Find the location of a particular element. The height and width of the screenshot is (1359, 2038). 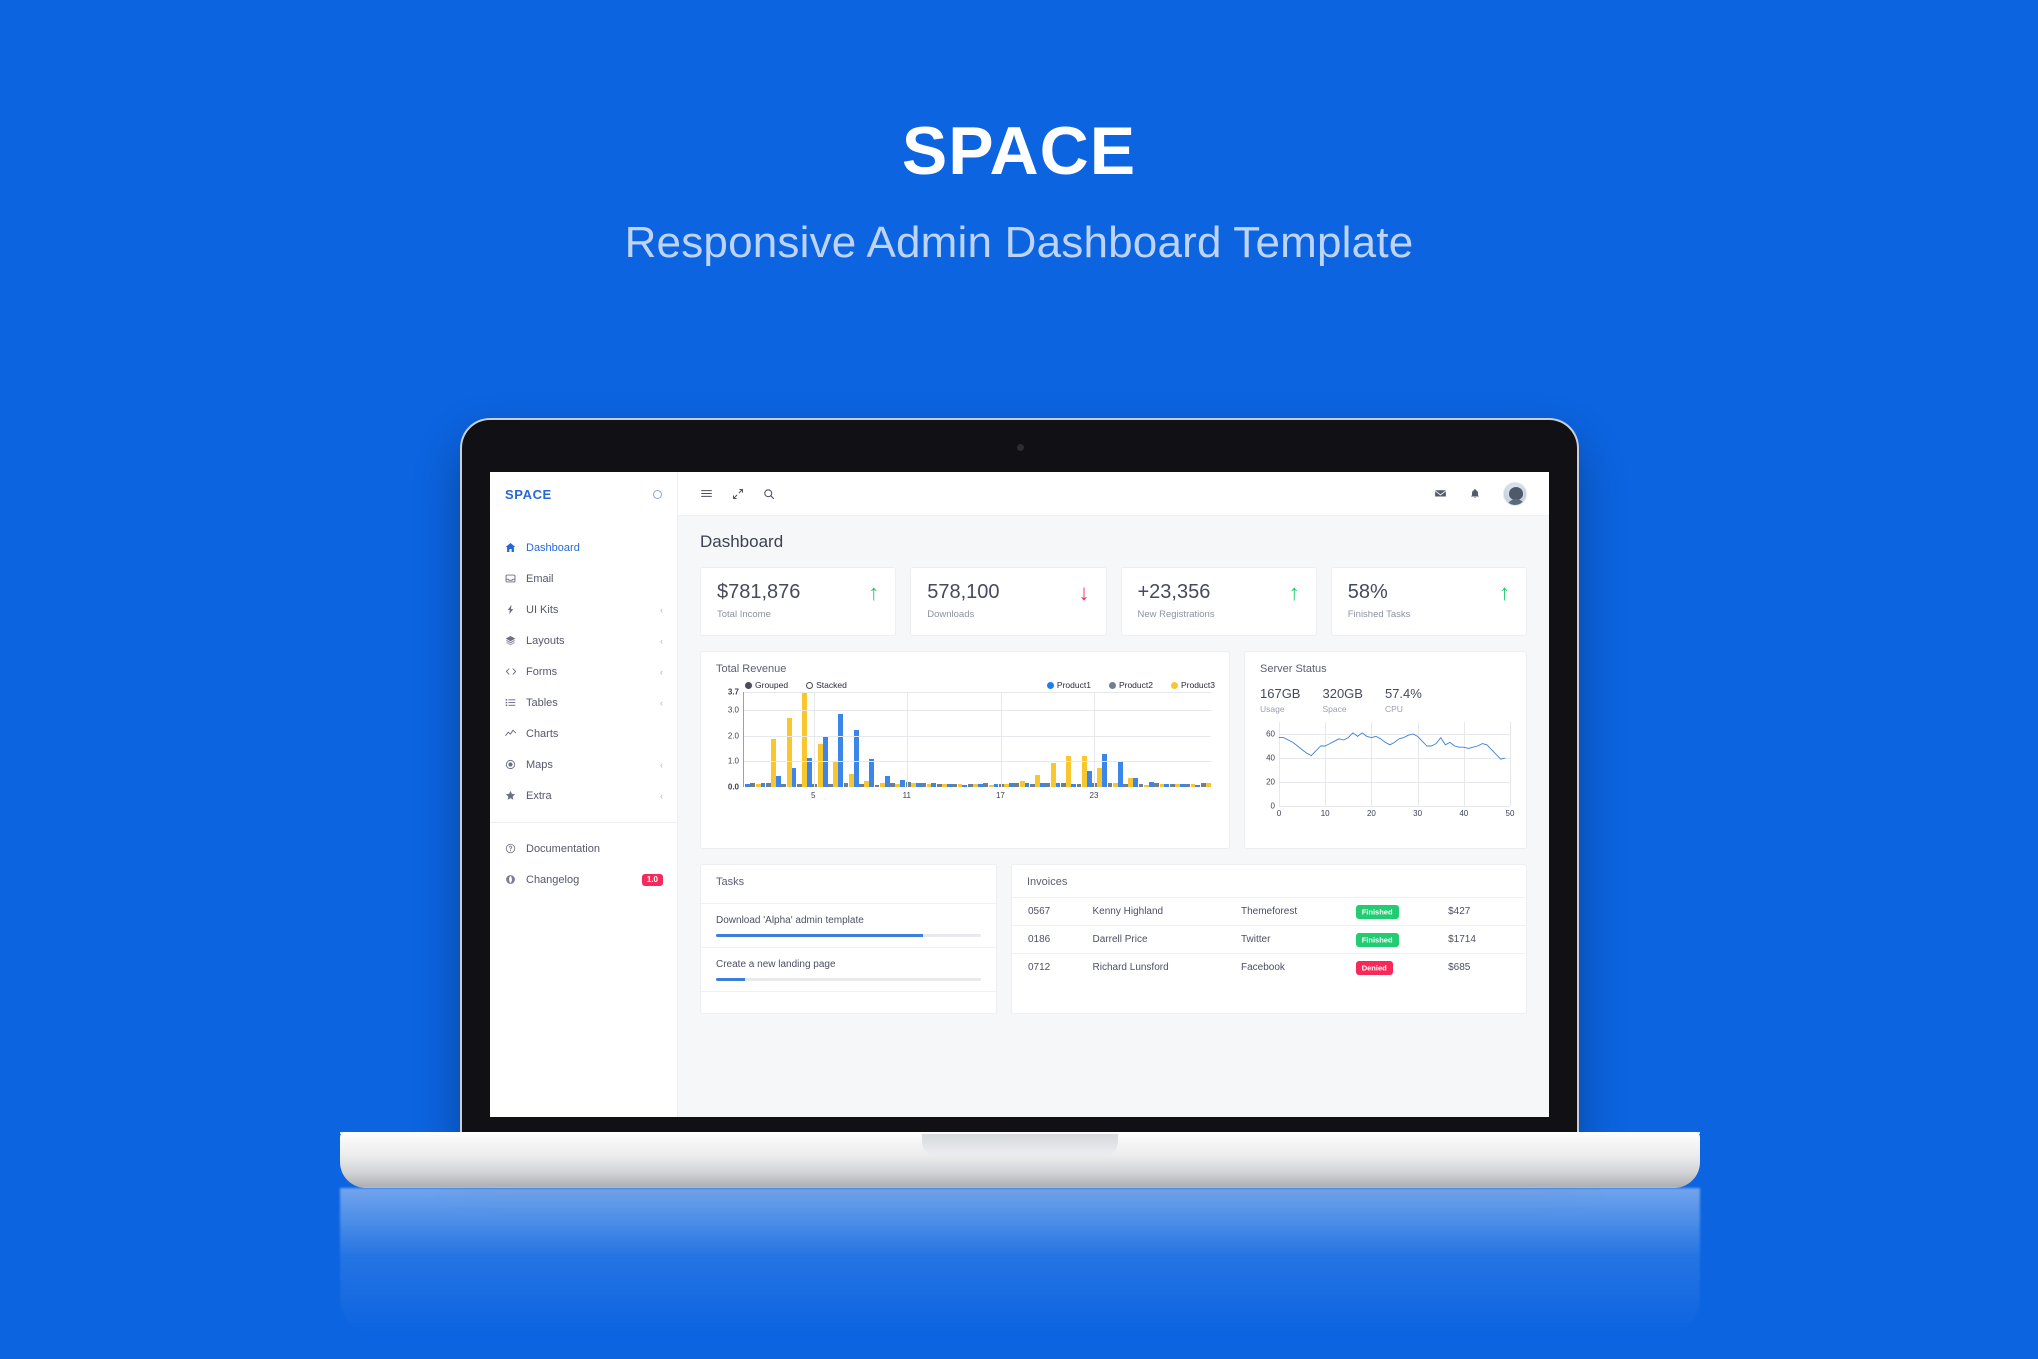

hamburger-icon is located at coordinates (706, 493).